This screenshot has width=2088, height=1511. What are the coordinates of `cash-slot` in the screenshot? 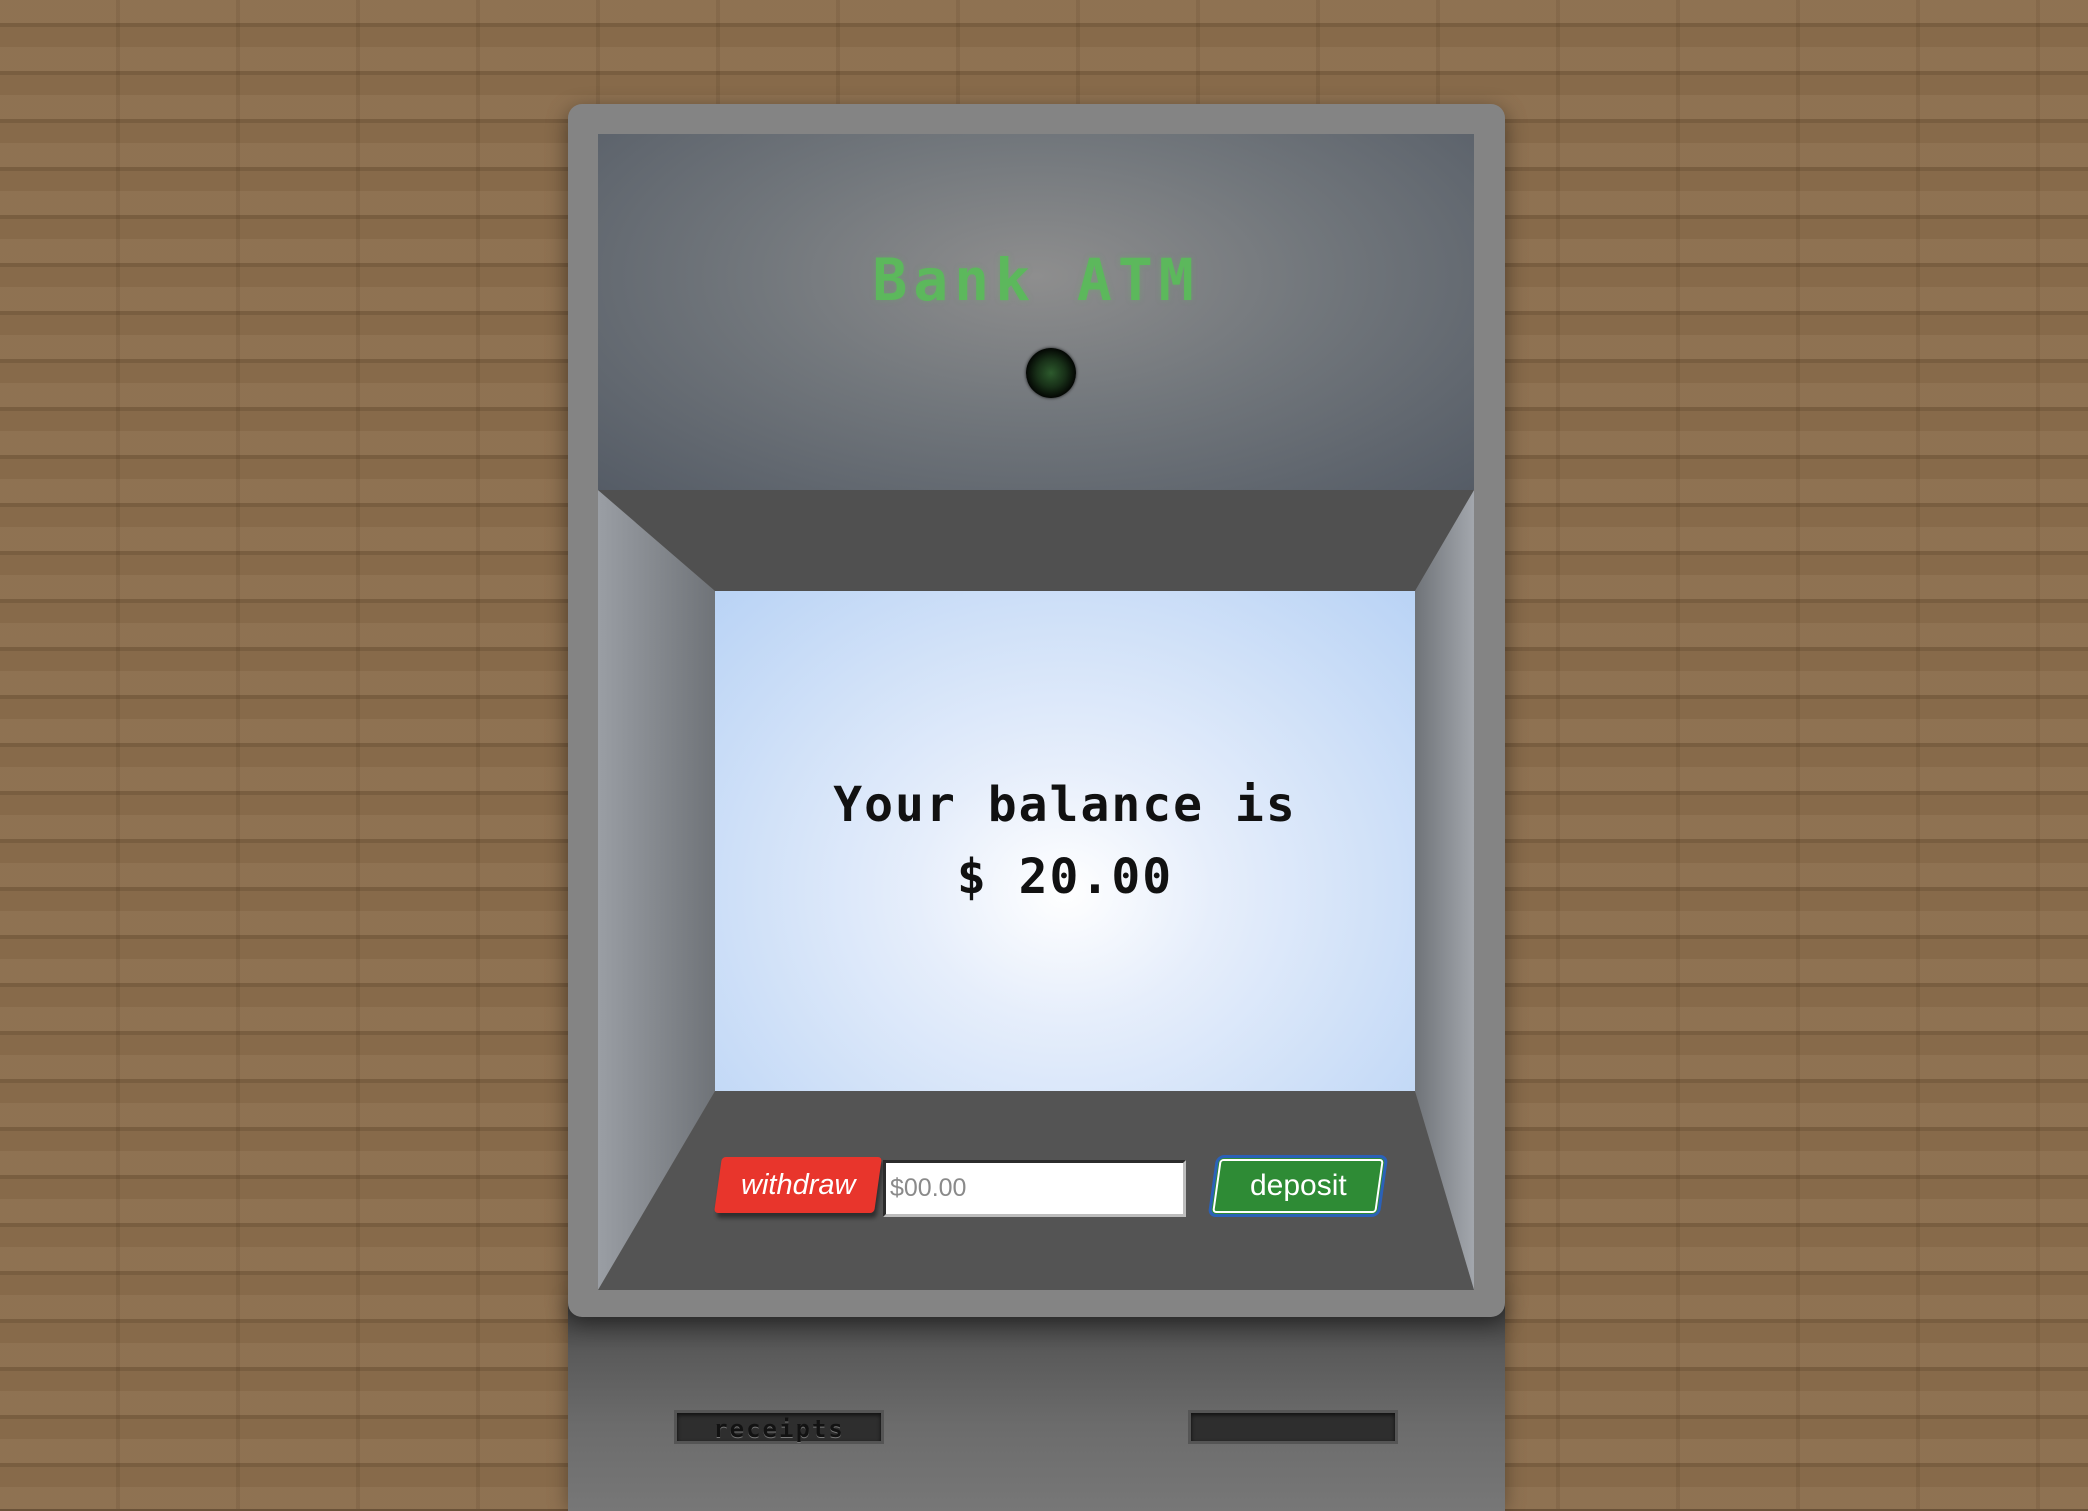 It's located at (1293, 1427).